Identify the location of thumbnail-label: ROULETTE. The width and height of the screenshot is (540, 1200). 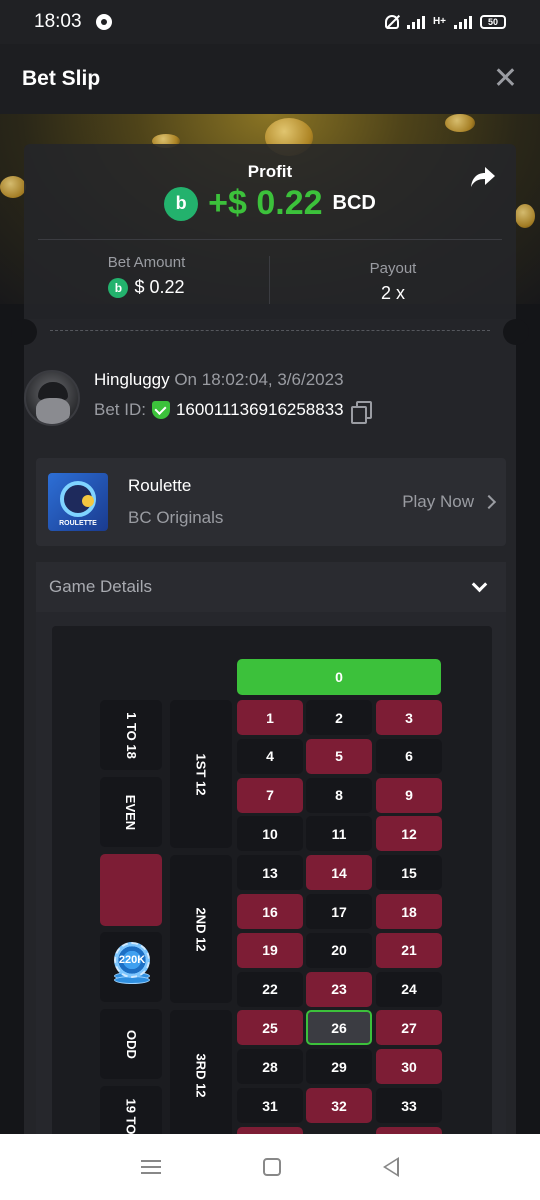
(78, 523).